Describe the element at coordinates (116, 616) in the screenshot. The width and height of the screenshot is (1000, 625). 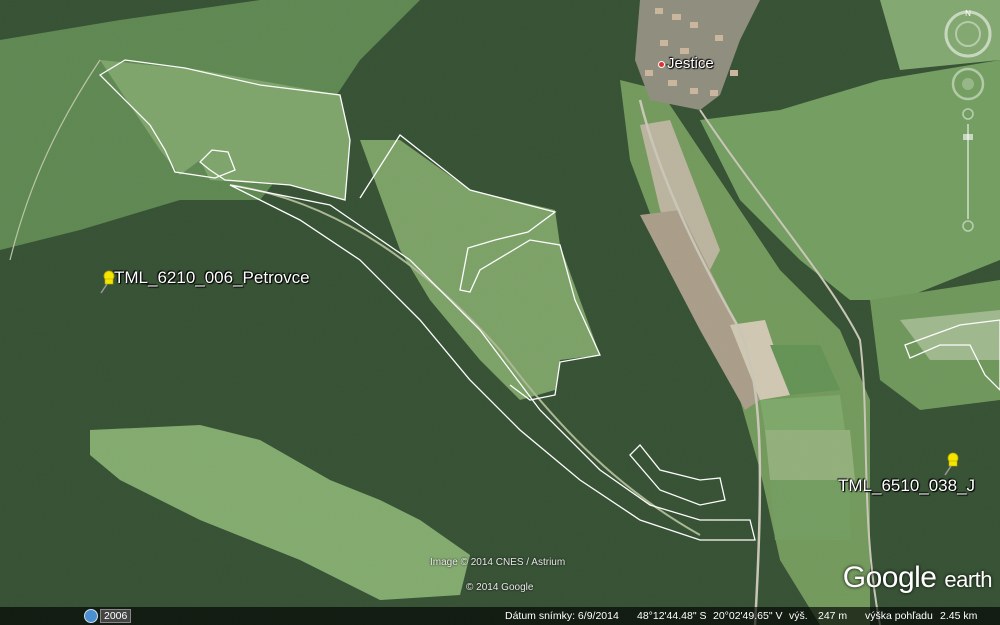
I see `historical-imagery-year: 2006` at that location.